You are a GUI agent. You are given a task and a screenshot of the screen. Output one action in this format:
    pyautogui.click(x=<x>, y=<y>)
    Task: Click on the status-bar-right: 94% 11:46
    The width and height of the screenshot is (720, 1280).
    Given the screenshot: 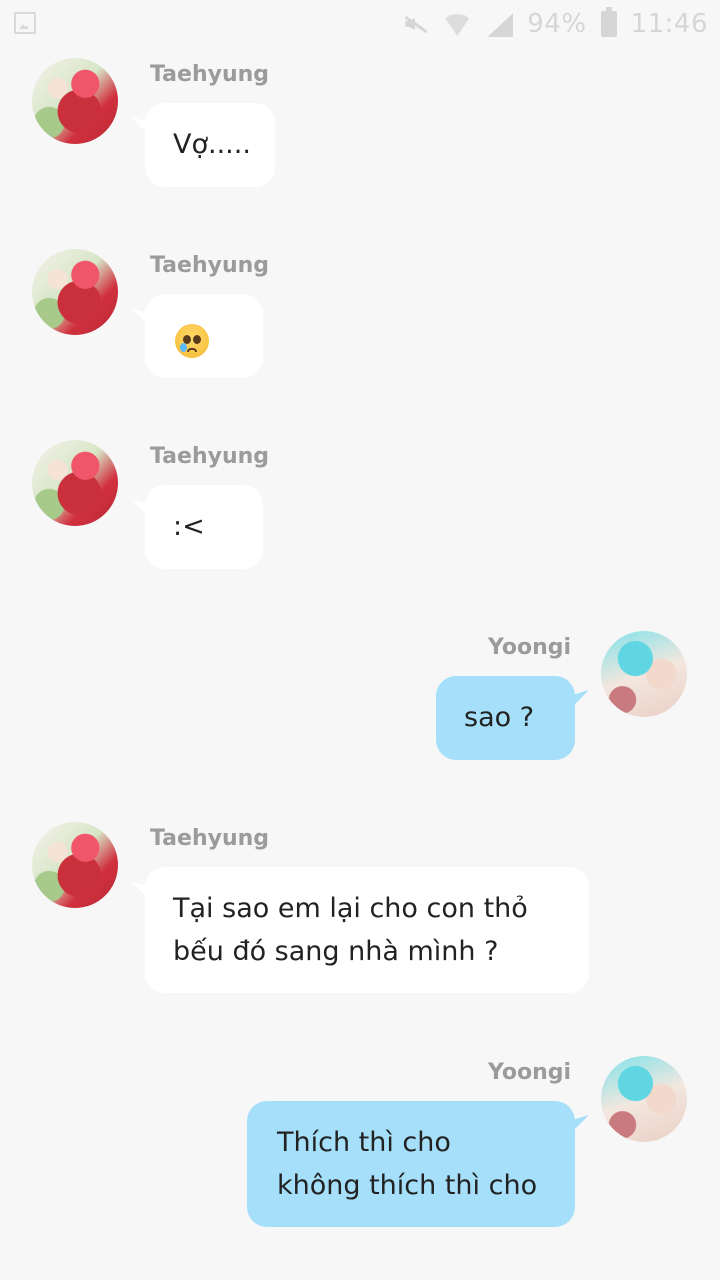 What is the action you would take?
    pyautogui.click(x=554, y=23)
    